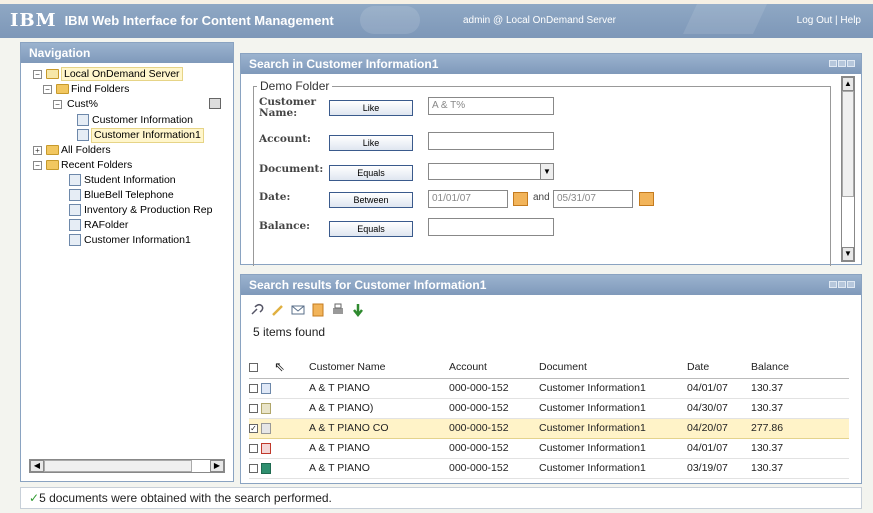 The height and width of the screenshot is (513, 873). What do you see at coordinates (258, 310) in the screenshot?
I see `link-icon` at bounding box center [258, 310].